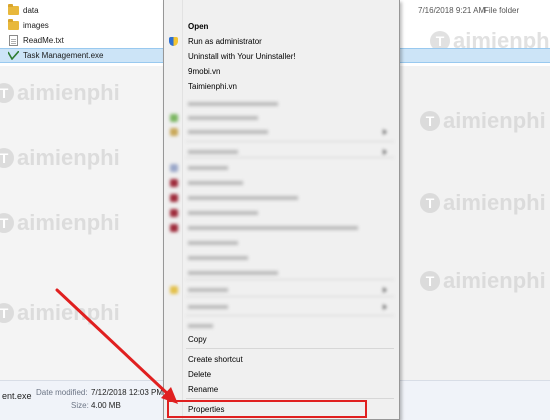  I want to click on menu-item-uninstall: Uninstall with Your Uninstaller!, so click(282, 56).